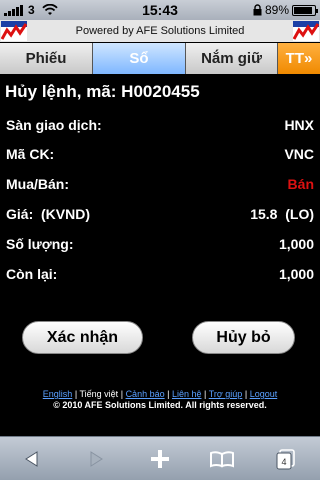 Image resolution: width=320 pixels, height=480 pixels. What do you see at coordinates (160, 155) in the screenshot?
I see `field-row-symbol: Mã CK: VNC` at bounding box center [160, 155].